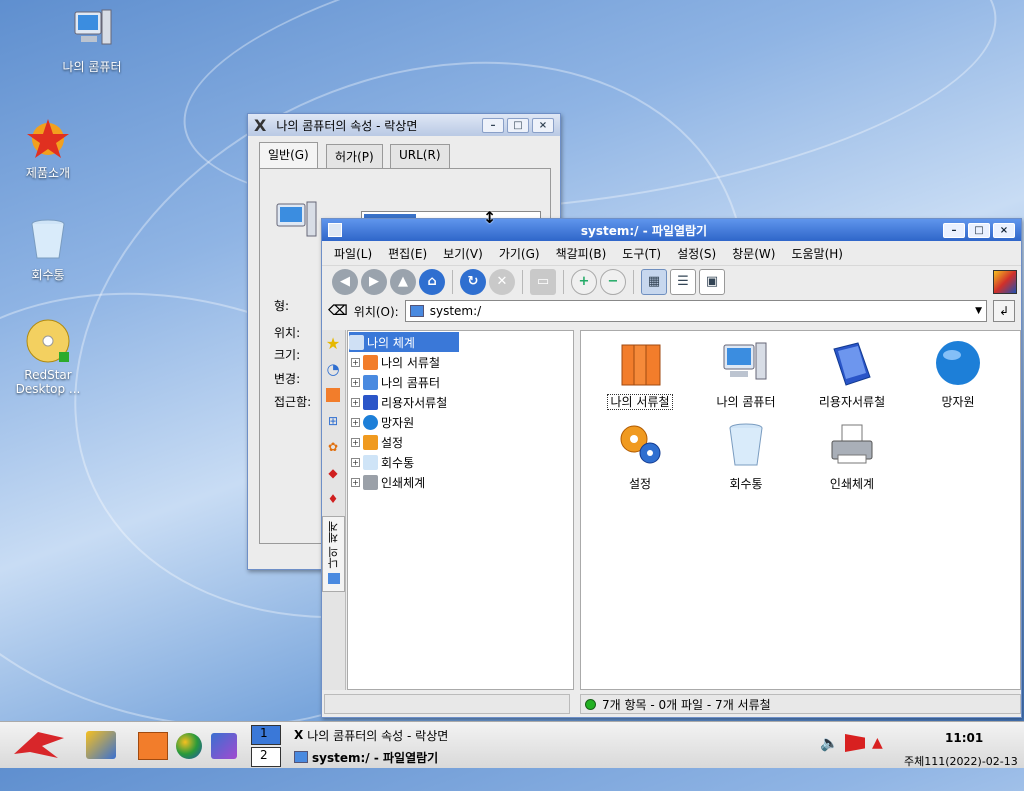 The image size is (1024, 791). What do you see at coordinates (432, 281) in the screenshot?
I see `home-icon: ⌂` at bounding box center [432, 281].